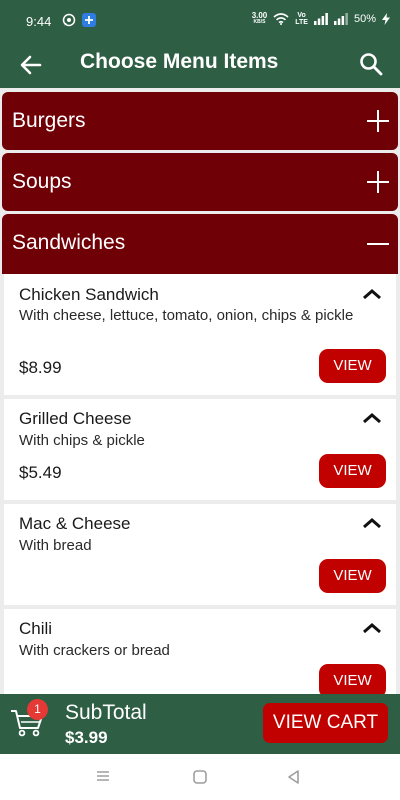 This screenshot has height=800, width=400. Describe the element at coordinates (200, 182) in the screenshot. I see `category-soups: Soups` at that location.